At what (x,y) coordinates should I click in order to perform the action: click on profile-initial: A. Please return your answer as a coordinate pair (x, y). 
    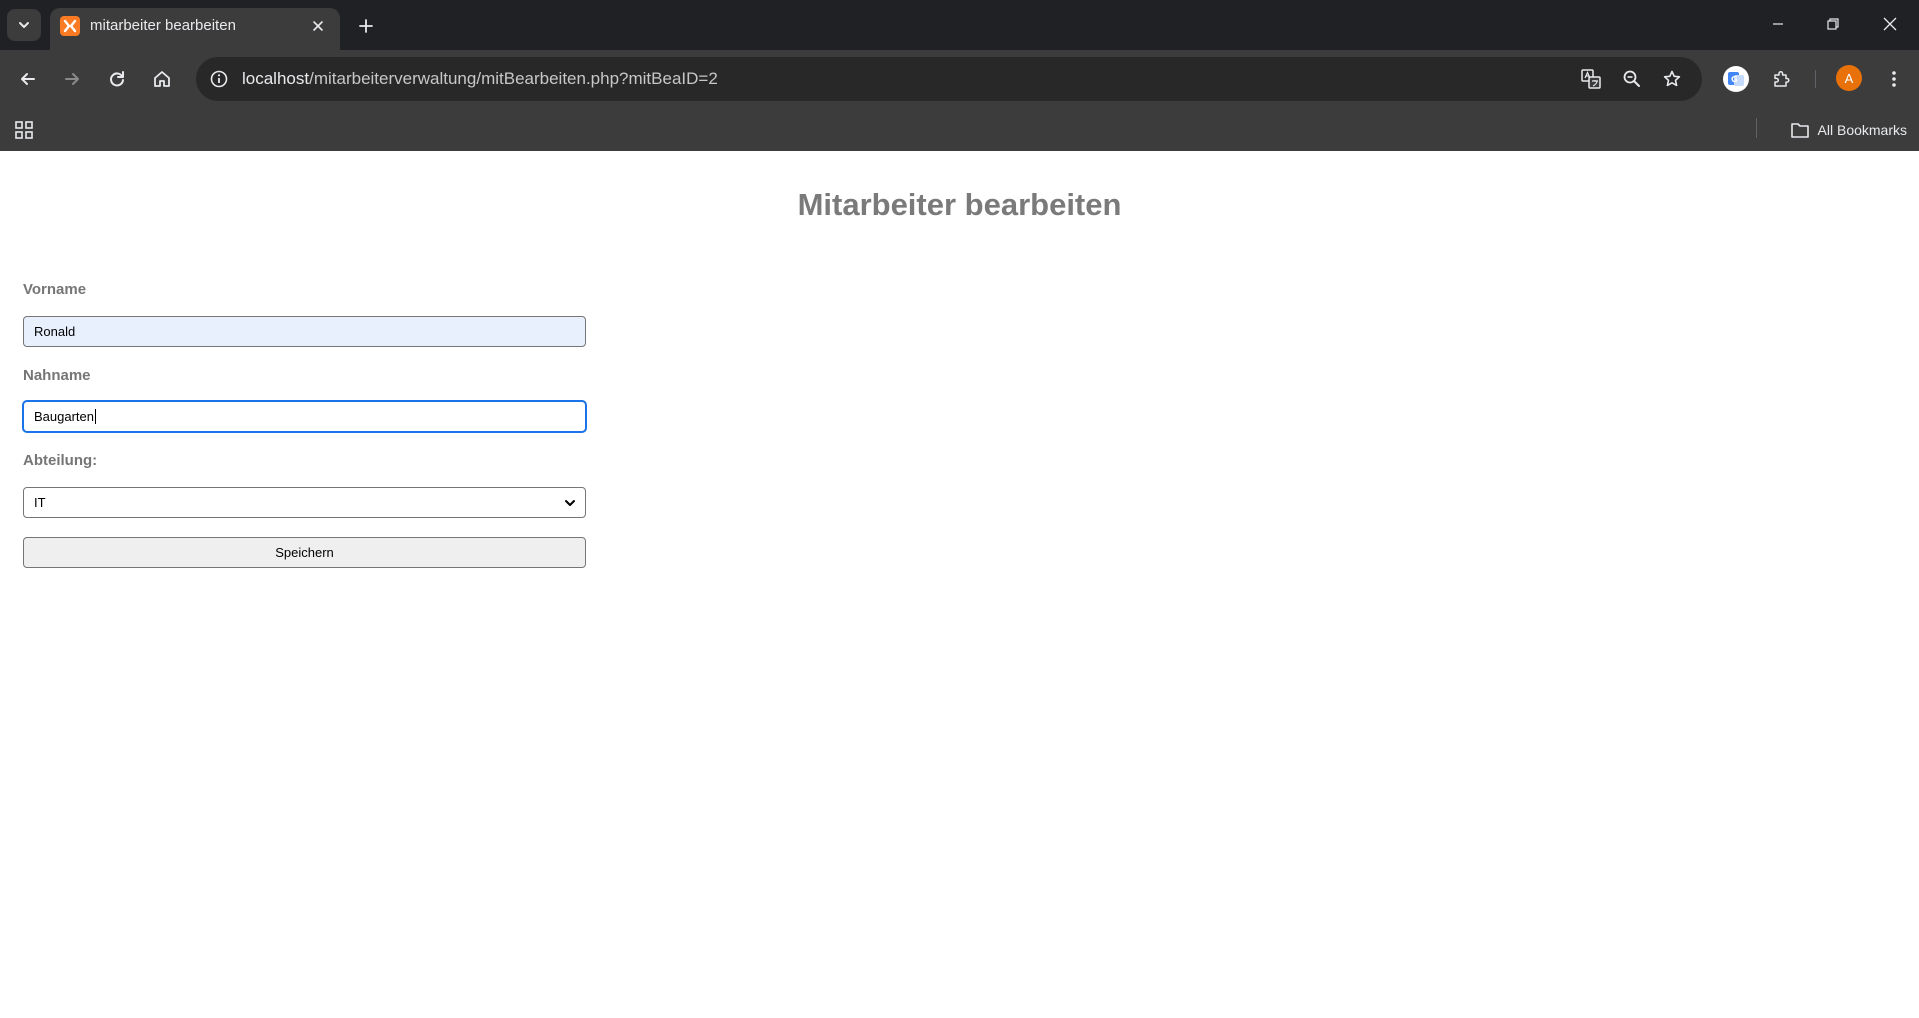
    Looking at the image, I should click on (1849, 78).